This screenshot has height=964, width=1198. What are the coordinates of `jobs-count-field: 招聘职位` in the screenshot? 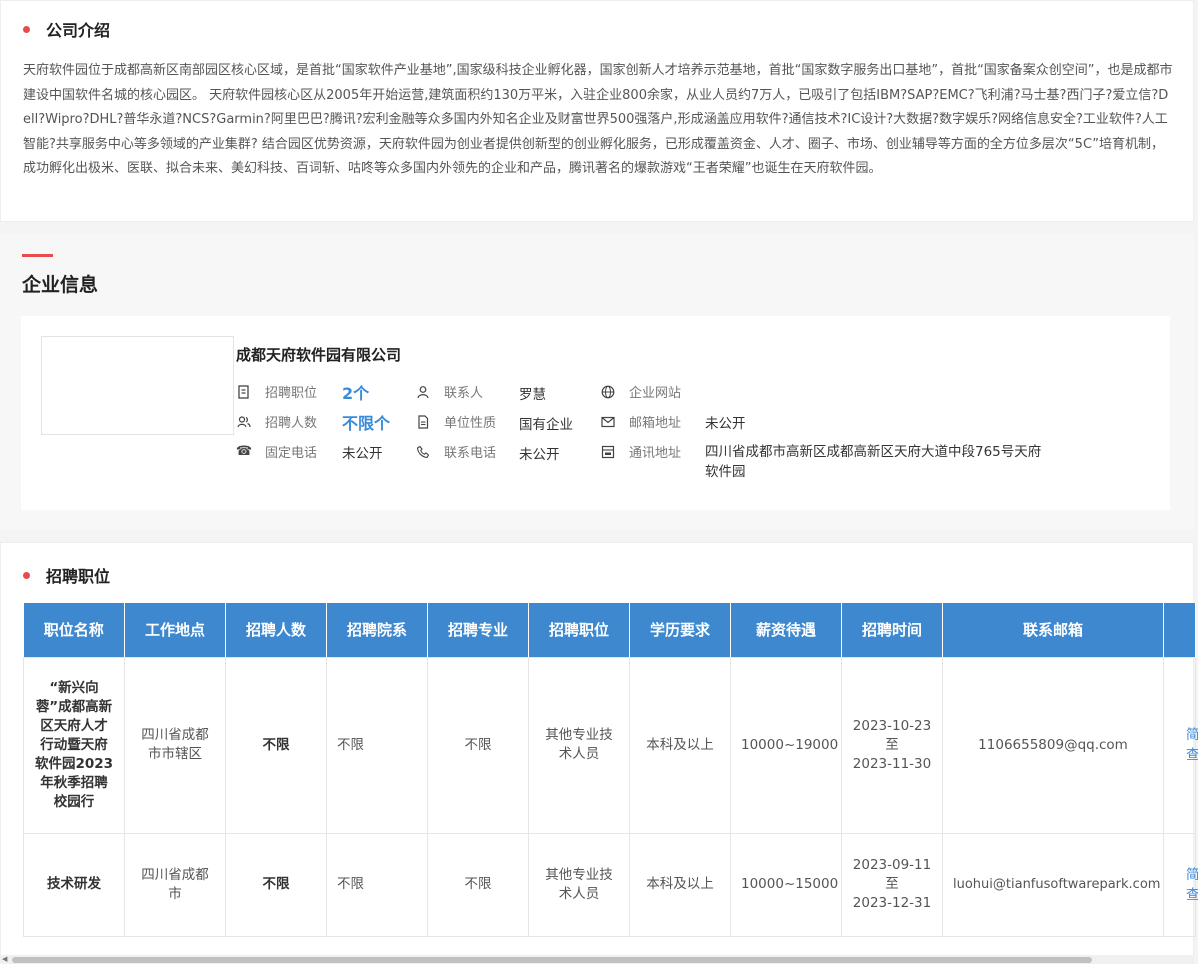 It's located at (276, 391).